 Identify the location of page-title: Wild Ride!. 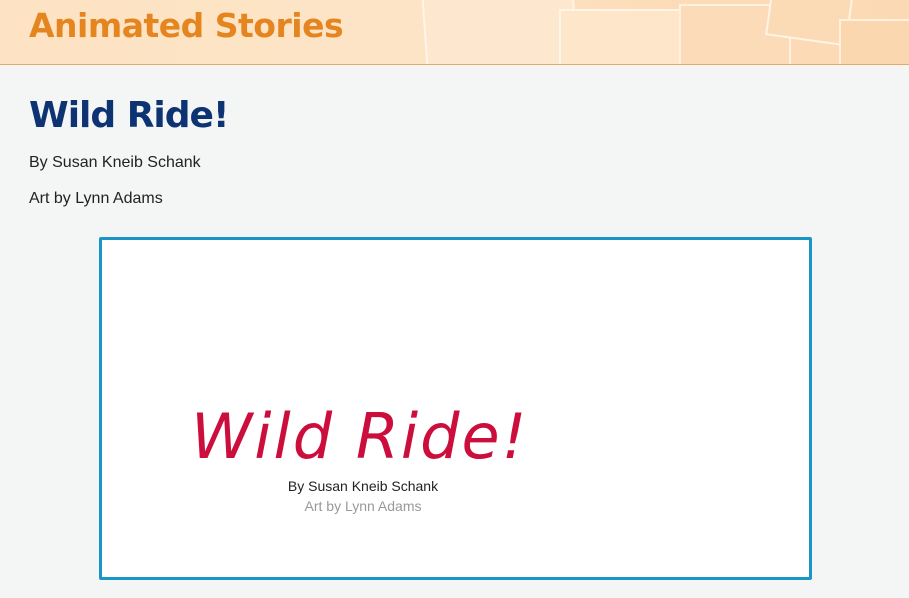
(129, 115).